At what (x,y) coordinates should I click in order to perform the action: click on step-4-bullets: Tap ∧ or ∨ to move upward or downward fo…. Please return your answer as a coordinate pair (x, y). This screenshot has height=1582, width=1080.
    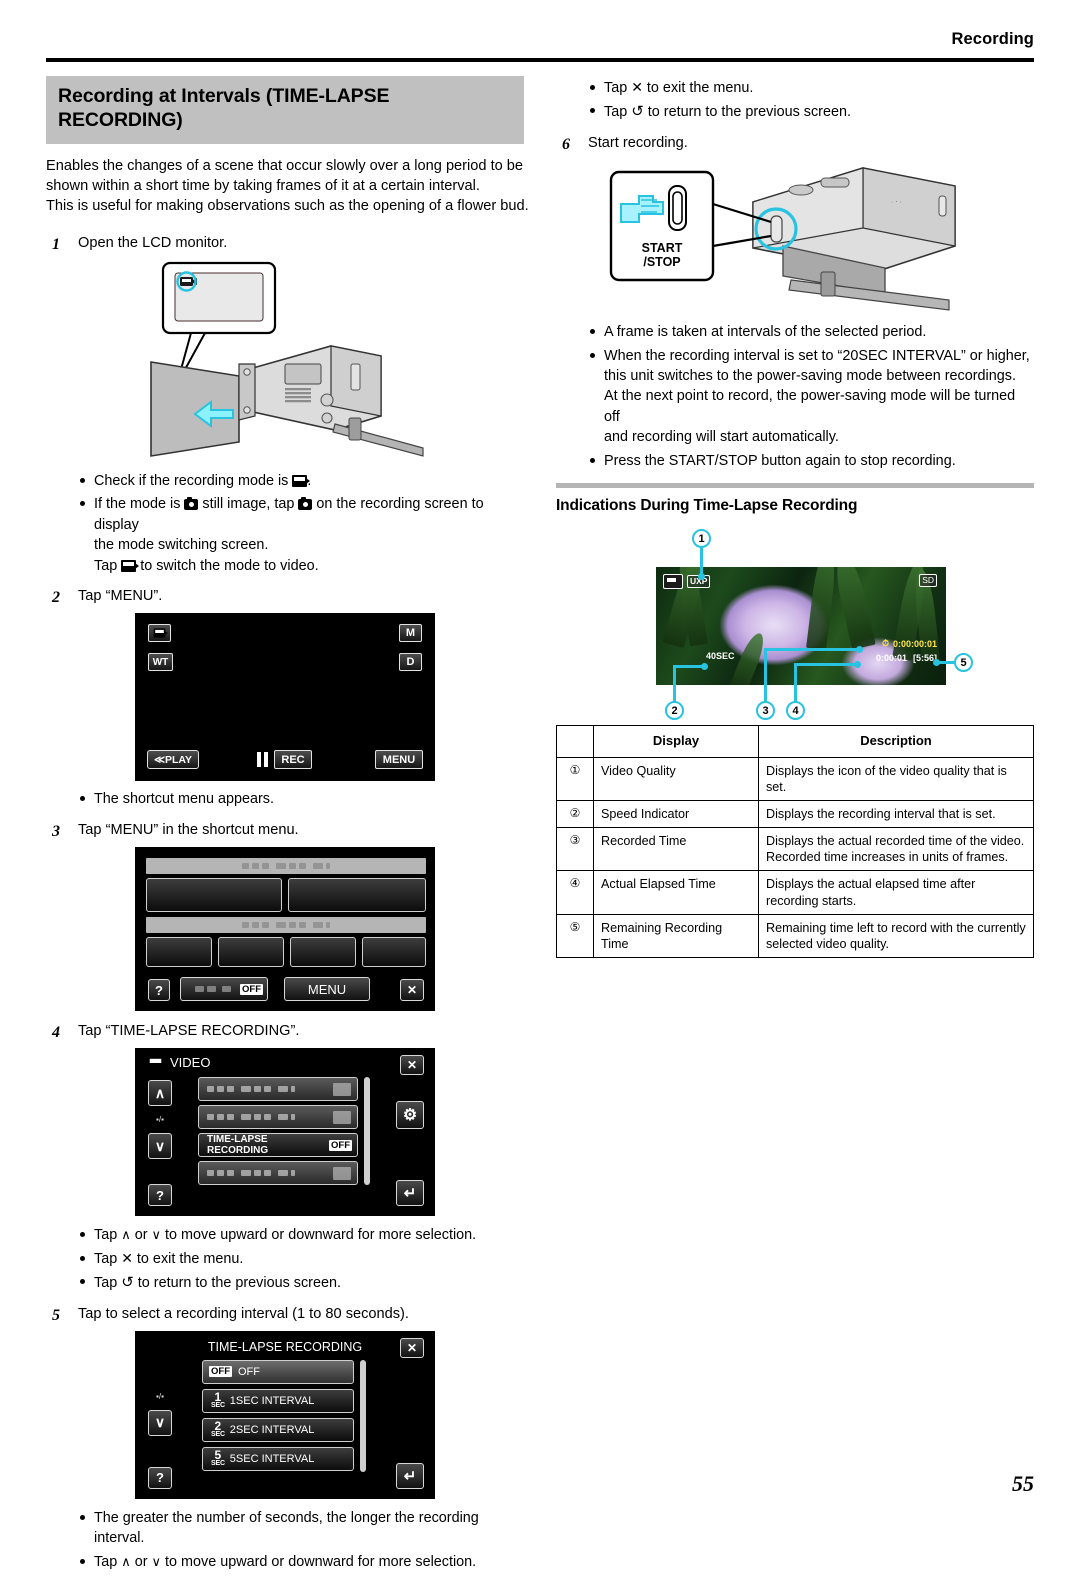
    Looking at the image, I should click on (301, 1259).